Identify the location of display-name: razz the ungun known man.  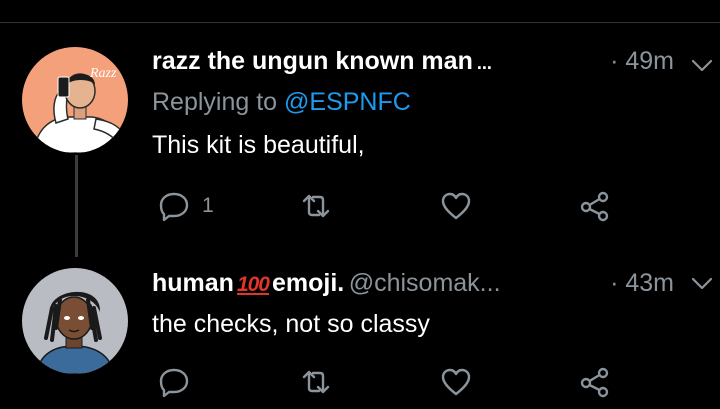
(312, 61).